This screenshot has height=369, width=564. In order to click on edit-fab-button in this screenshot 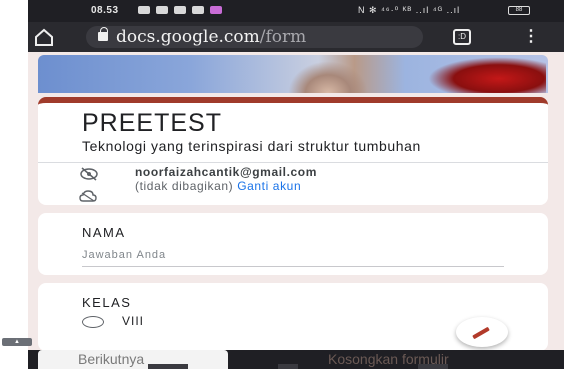, I will do `click(482, 332)`.